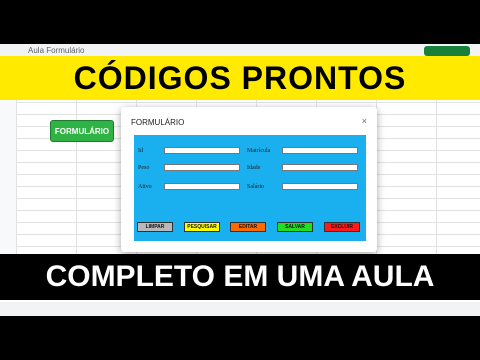  What do you see at coordinates (259, 151) in the screenshot?
I see `label-matricula: Matrícula` at bounding box center [259, 151].